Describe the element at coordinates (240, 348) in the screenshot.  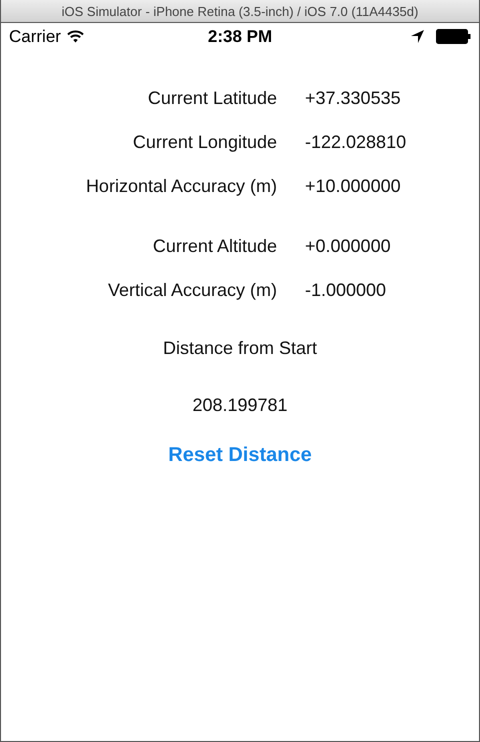
I see `distance-label: Distance from Start` at that location.